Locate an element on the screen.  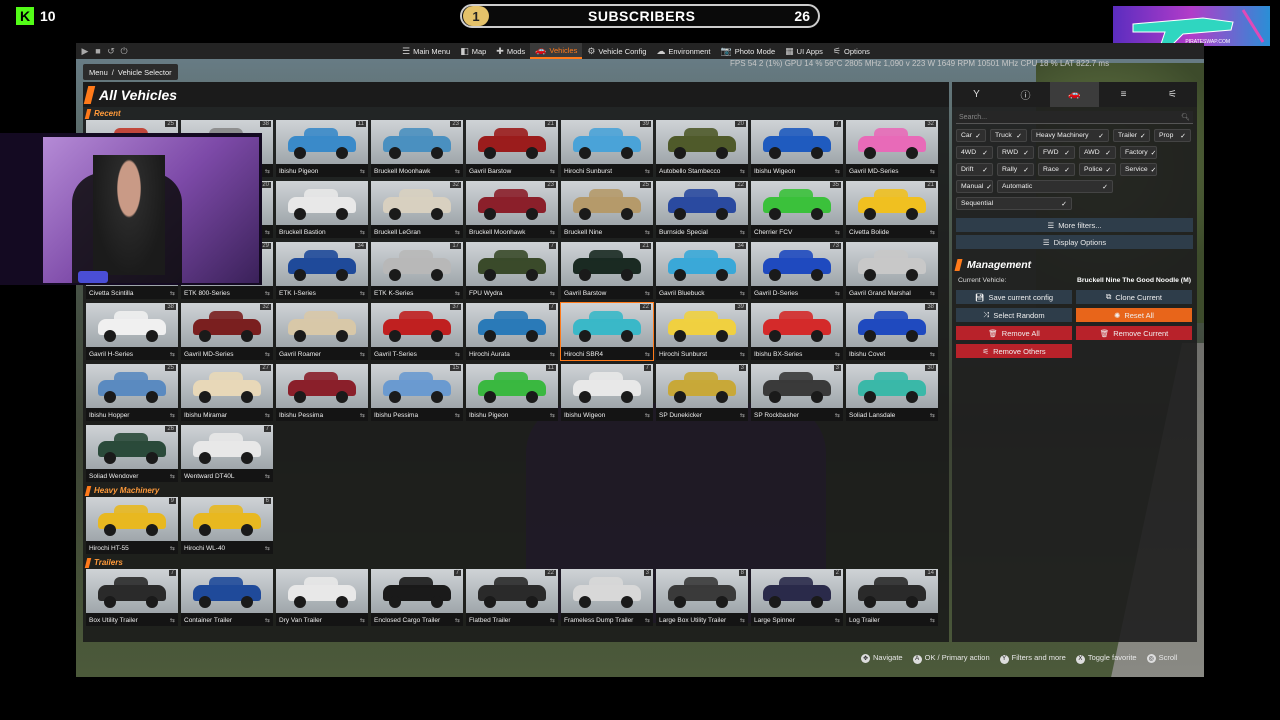
vehicle-tile: 21 Civetta Bolide ⇆ is located at coordinates (892, 209).